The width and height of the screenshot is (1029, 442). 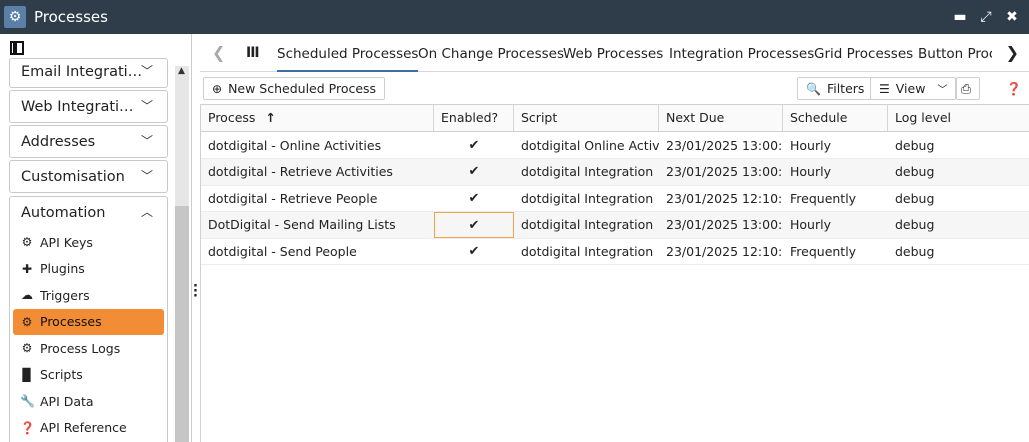 What do you see at coordinates (71, 322) in the screenshot?
I see `sidebar-item-label: Processes` at bounding box center [71, 322].